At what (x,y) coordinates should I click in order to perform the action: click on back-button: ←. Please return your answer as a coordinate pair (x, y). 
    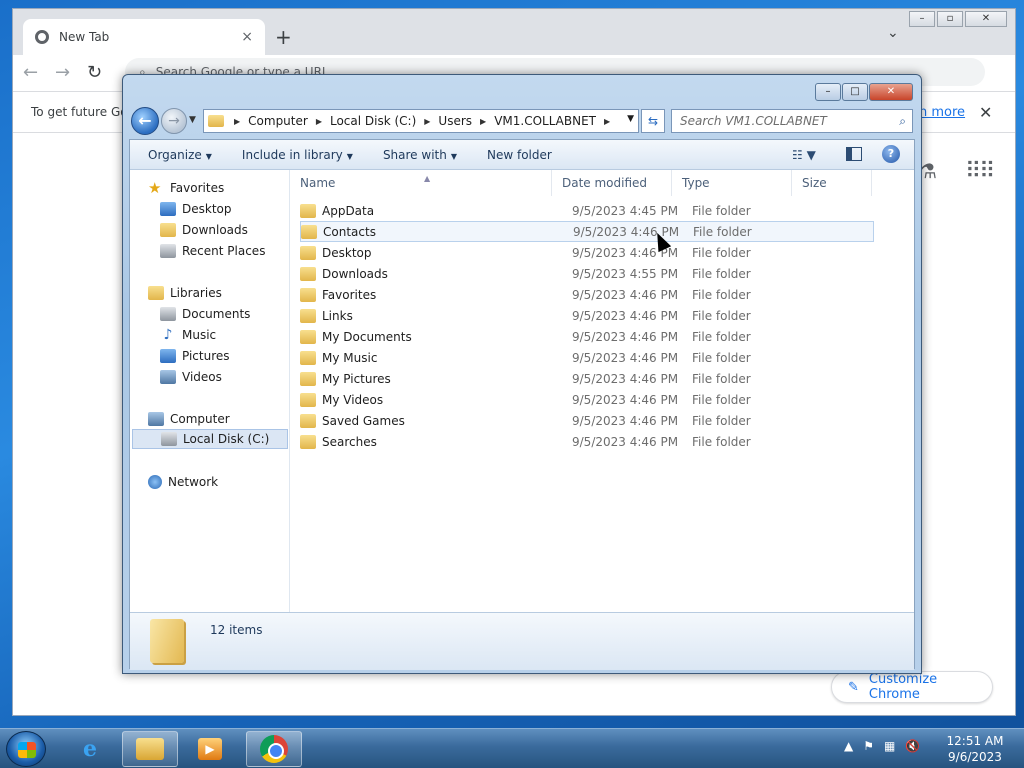
    Looking at the image, I should click on (145, 121).